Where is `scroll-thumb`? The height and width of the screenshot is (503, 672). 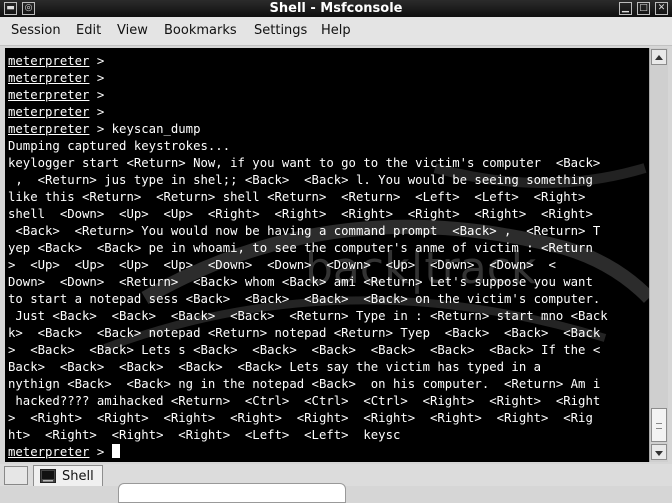
scroll-thumb is located at coordinates (659, 425).